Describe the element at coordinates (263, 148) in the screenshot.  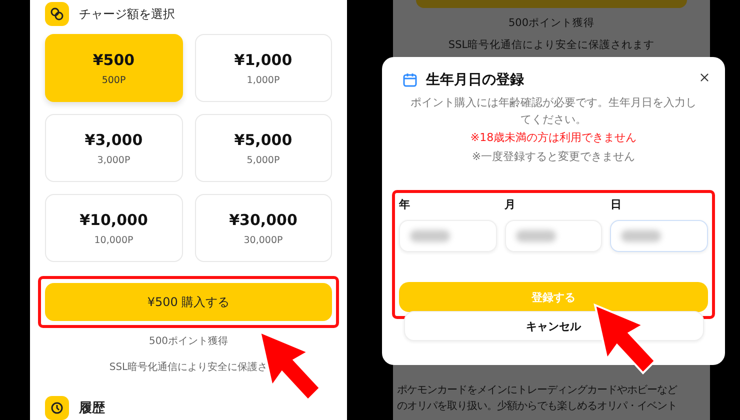
I see `amount-option: ¥5,000 5,000P` at that location.